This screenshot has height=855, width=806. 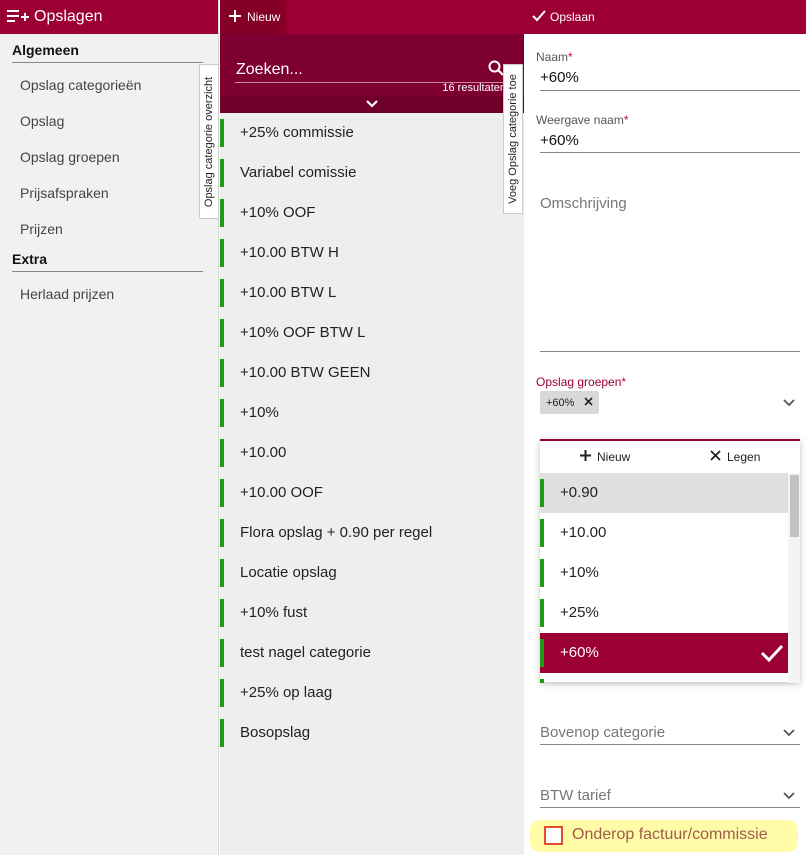 I want to click on dropdown-scrollbar, so click(x=794, y=578).